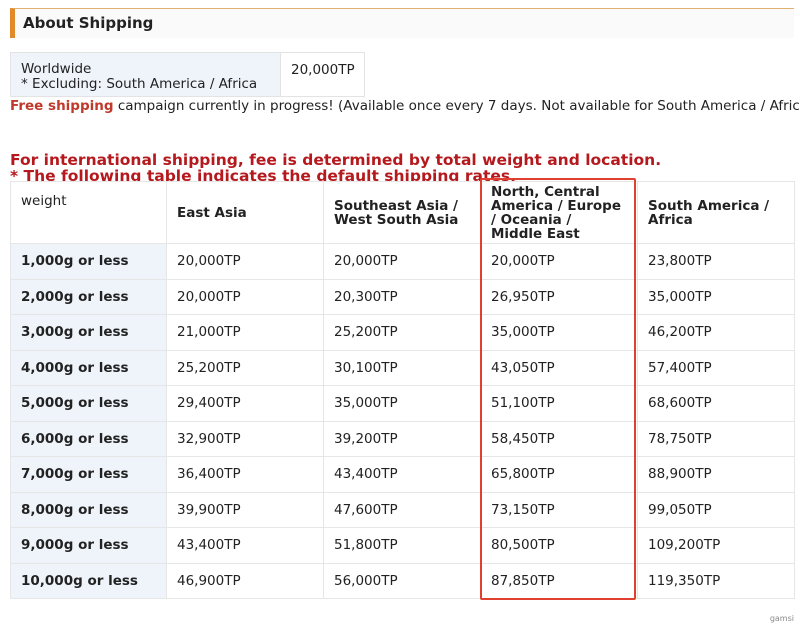 Image resolution: width=800 pixels, height=627 pixels. Describe the element at coordinates (88, 438) in the screenshot. I see `weight-cell: 6,000g or less` at that location.